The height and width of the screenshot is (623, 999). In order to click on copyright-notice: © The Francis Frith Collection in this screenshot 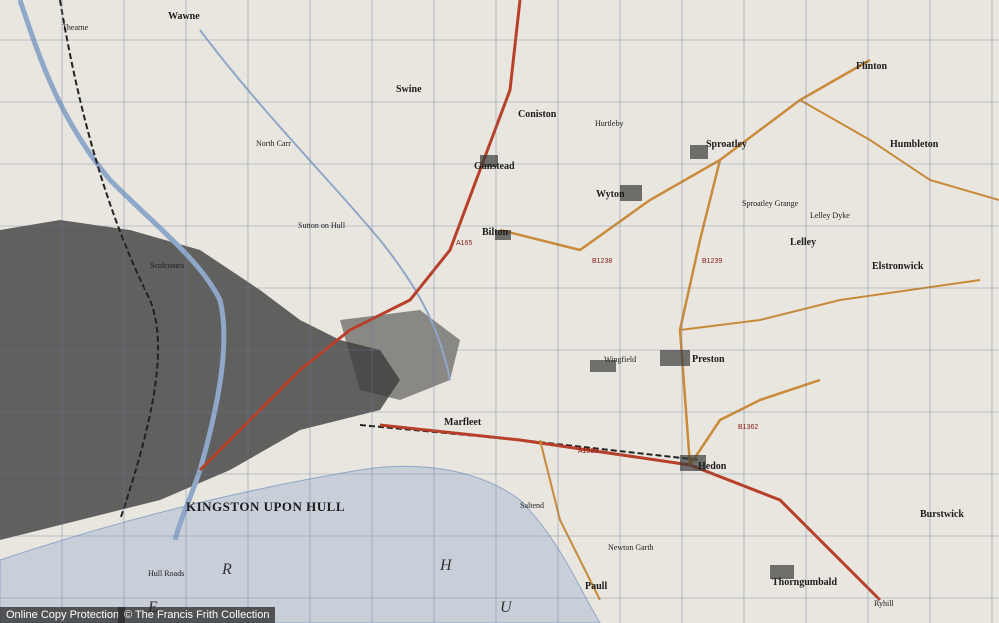, I will do `click(197, 615)`.